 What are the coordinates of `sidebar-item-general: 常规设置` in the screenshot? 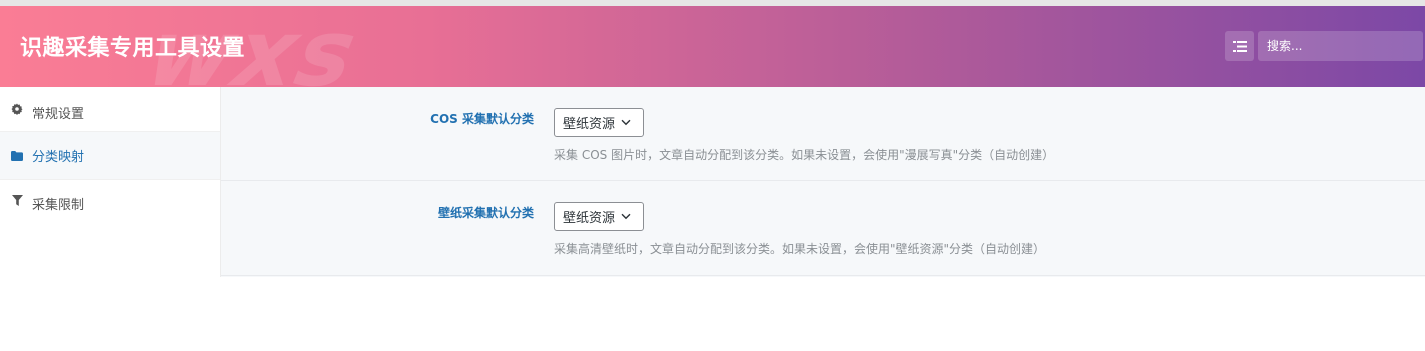 It's located at (110, 109).